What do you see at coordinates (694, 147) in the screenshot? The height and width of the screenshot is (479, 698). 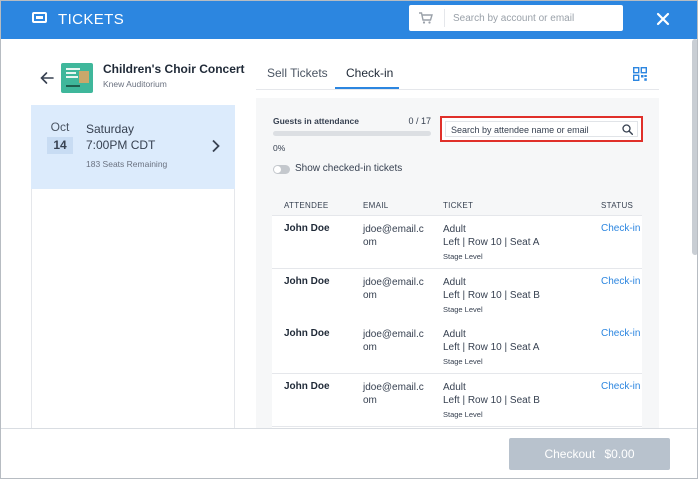 I see `scrollbar` at bounding box center [694, 147].